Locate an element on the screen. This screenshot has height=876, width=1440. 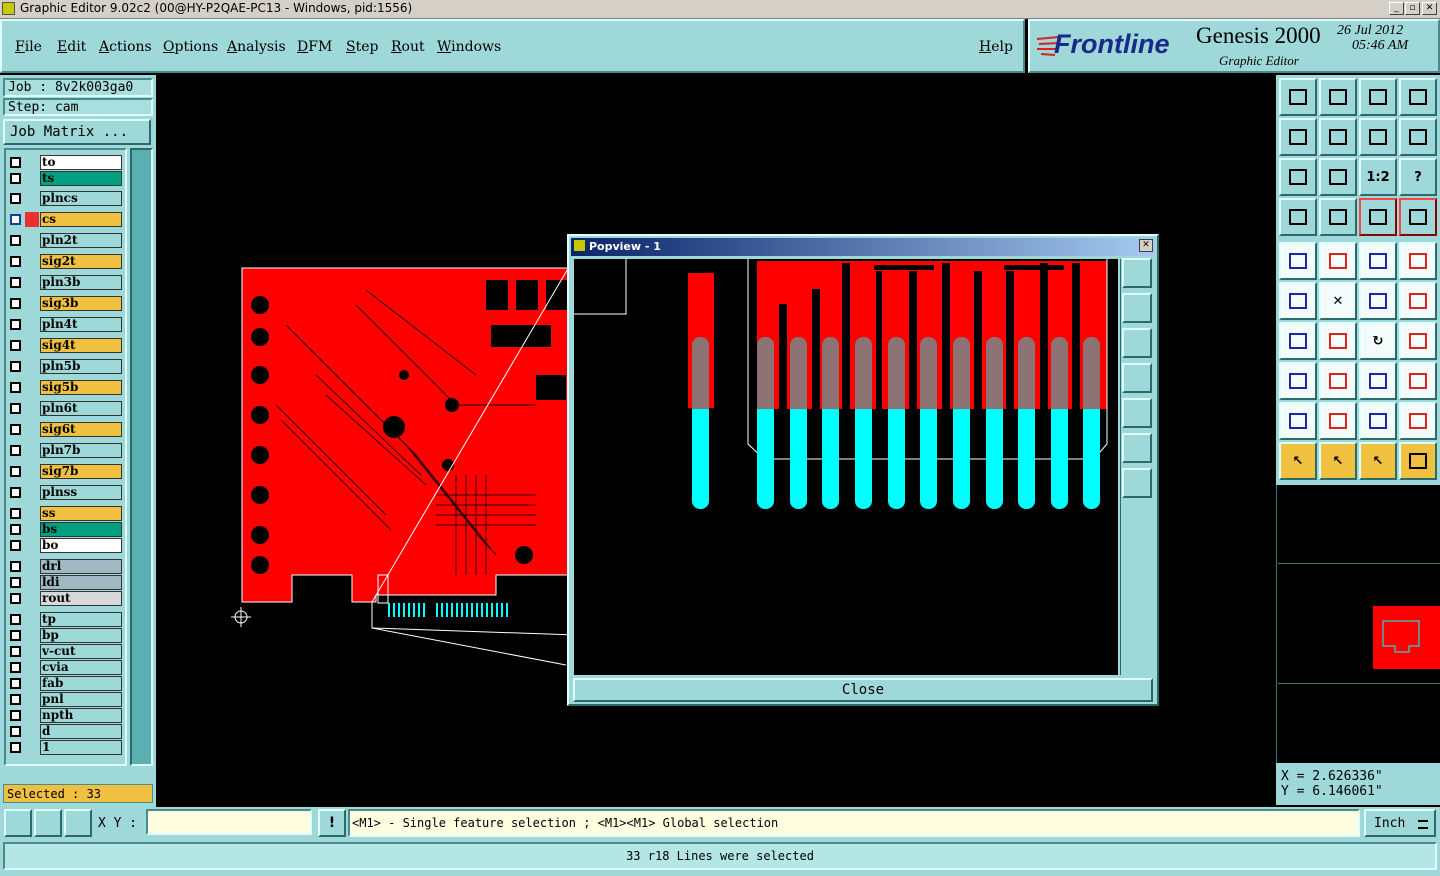
layer-row-pln5b: pln5b is located at coordinates (66, 366).